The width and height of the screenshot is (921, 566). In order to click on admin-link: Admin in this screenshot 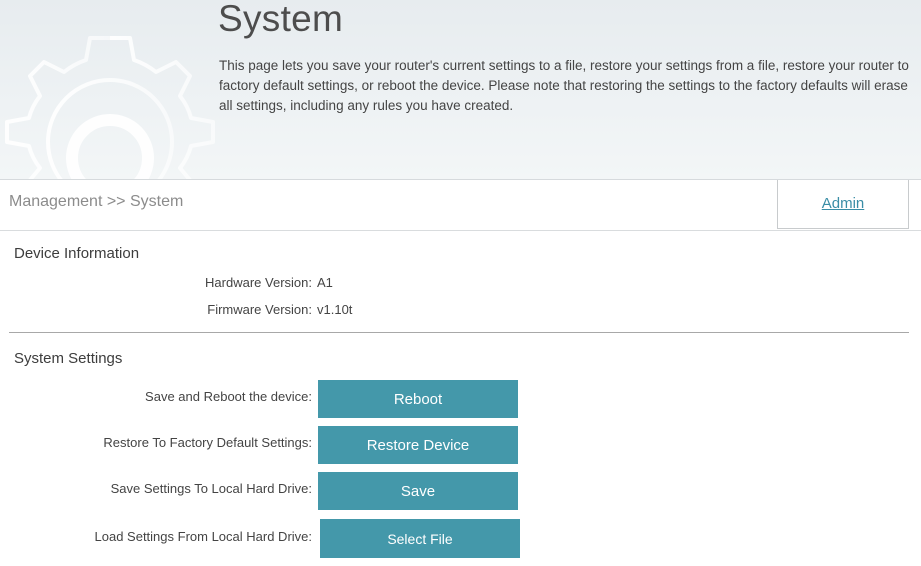, I will do `click(843, 203)`.